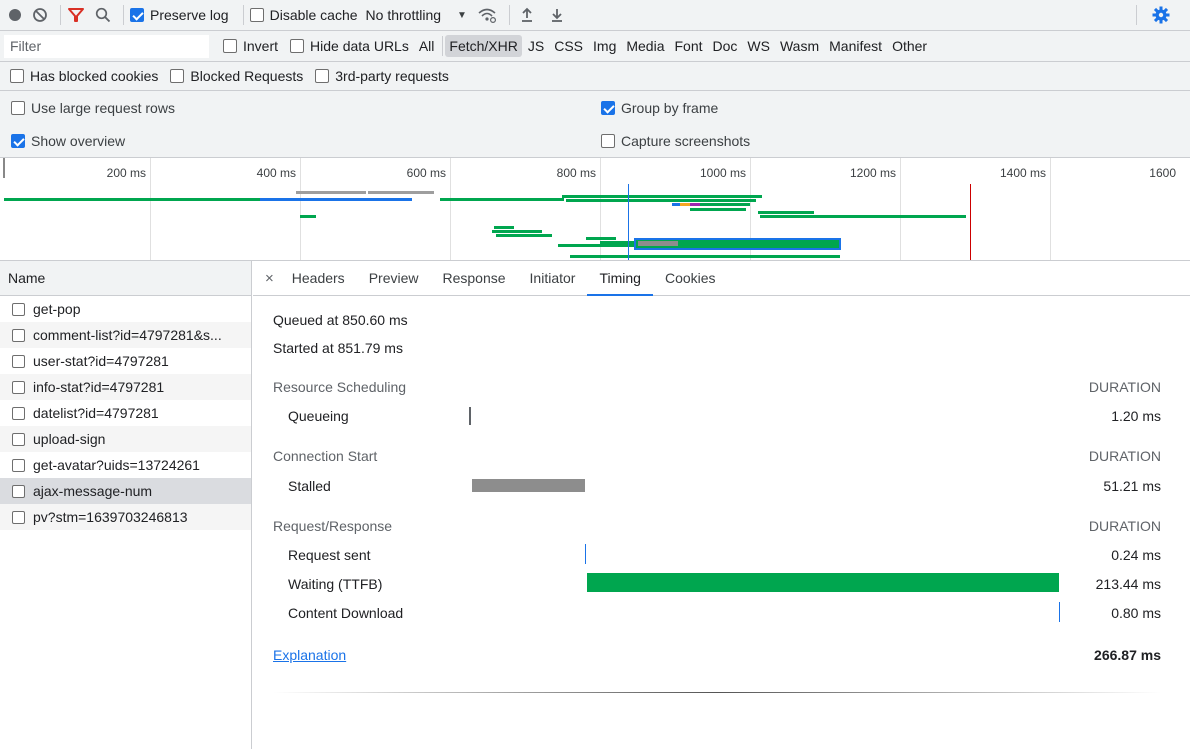  I want to click on request-row: pv?stm=1639703246813, so click(125, 517).